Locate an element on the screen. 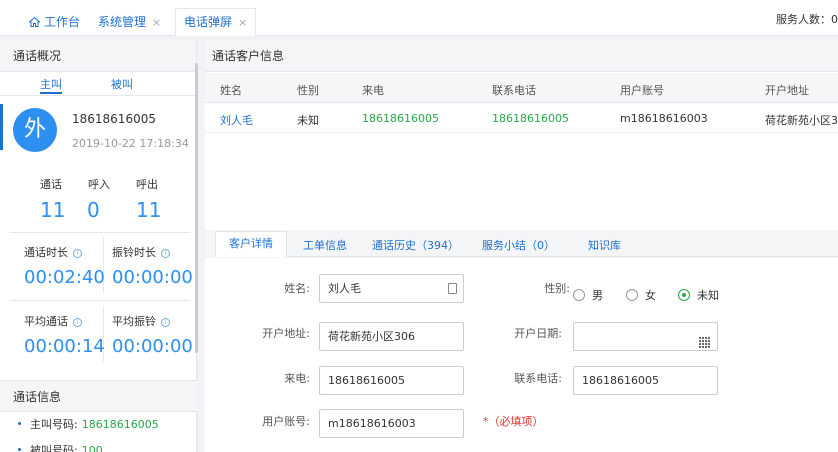 This screenshot has height=452, width=838. subtab-callee: 被叫 is located at coordinates (122, 84).